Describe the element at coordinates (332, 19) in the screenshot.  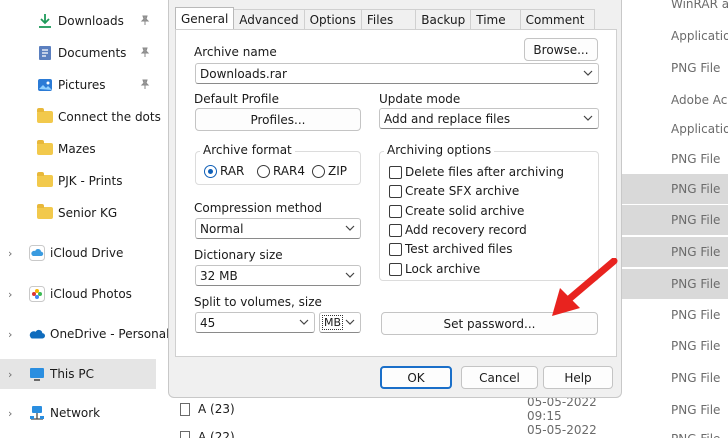
I see `tab-options: Options` at that location.